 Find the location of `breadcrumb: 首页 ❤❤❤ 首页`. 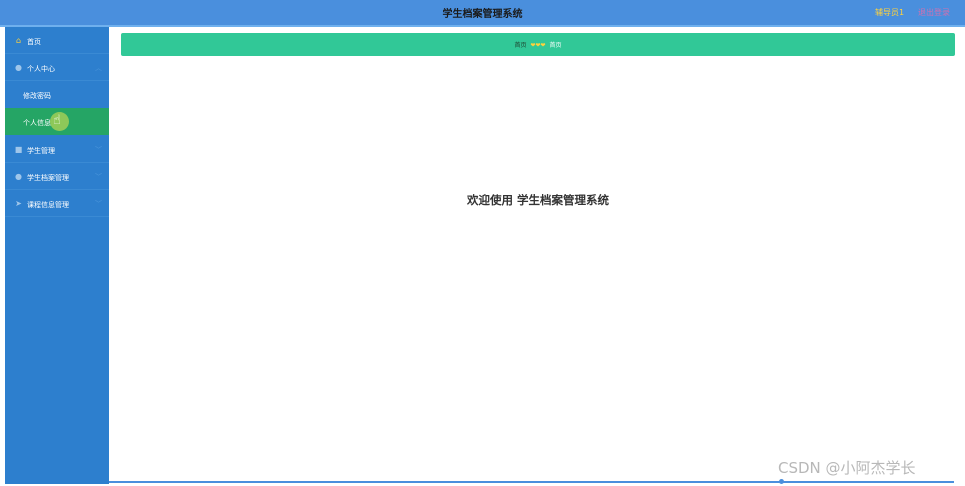

breadcrumb: 首页 ❤❤❤ 首页 is located at coordinates (538, 44).